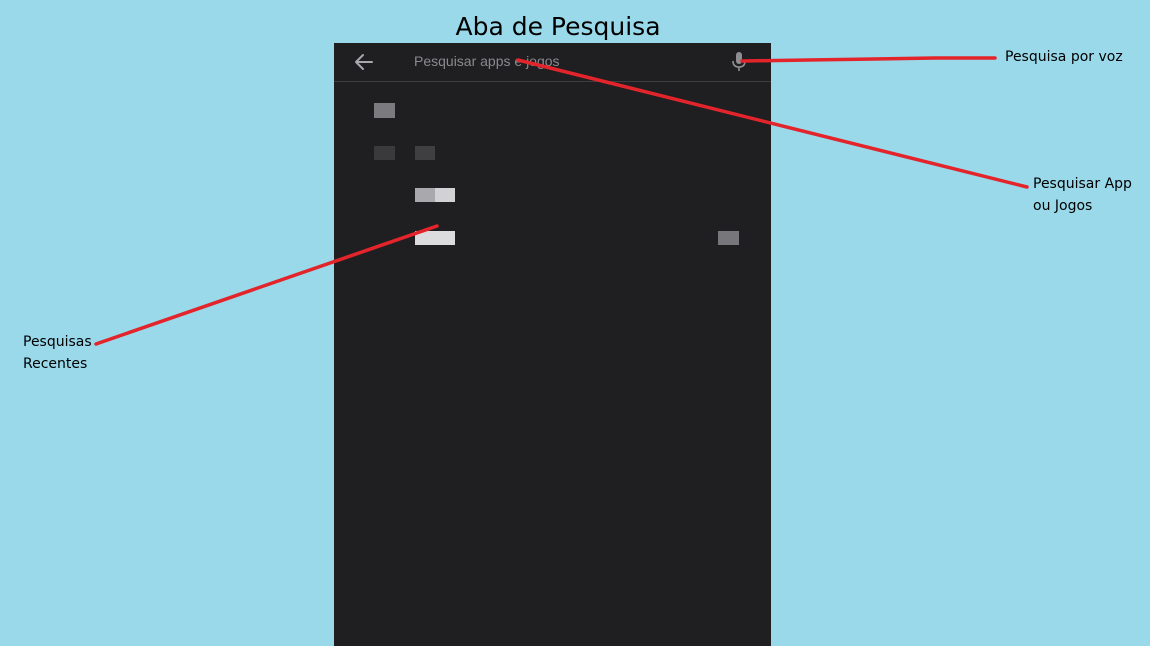 This screenshot has width=1150, height=646. Describe the element at coordinates (364, 62) in the screenshot. I see `arrow-left-icon` at that location.